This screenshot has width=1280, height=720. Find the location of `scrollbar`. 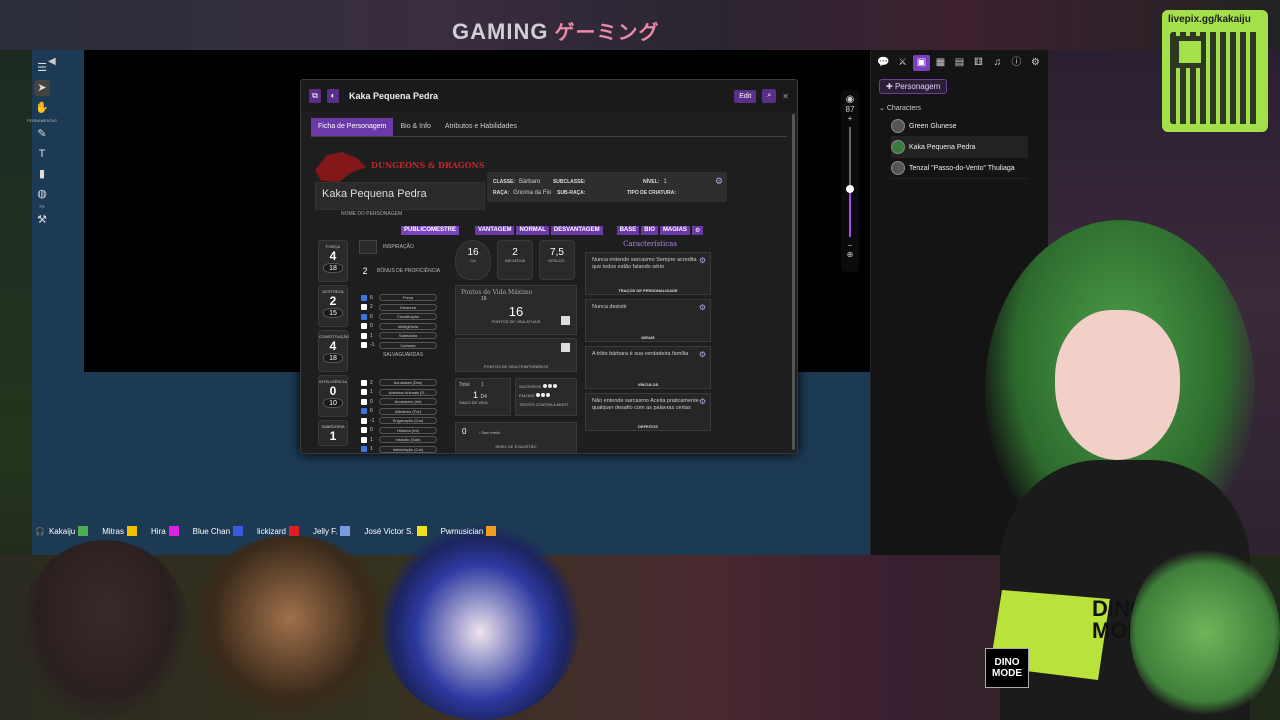

scrollbar is located at coordinates (793, 282).